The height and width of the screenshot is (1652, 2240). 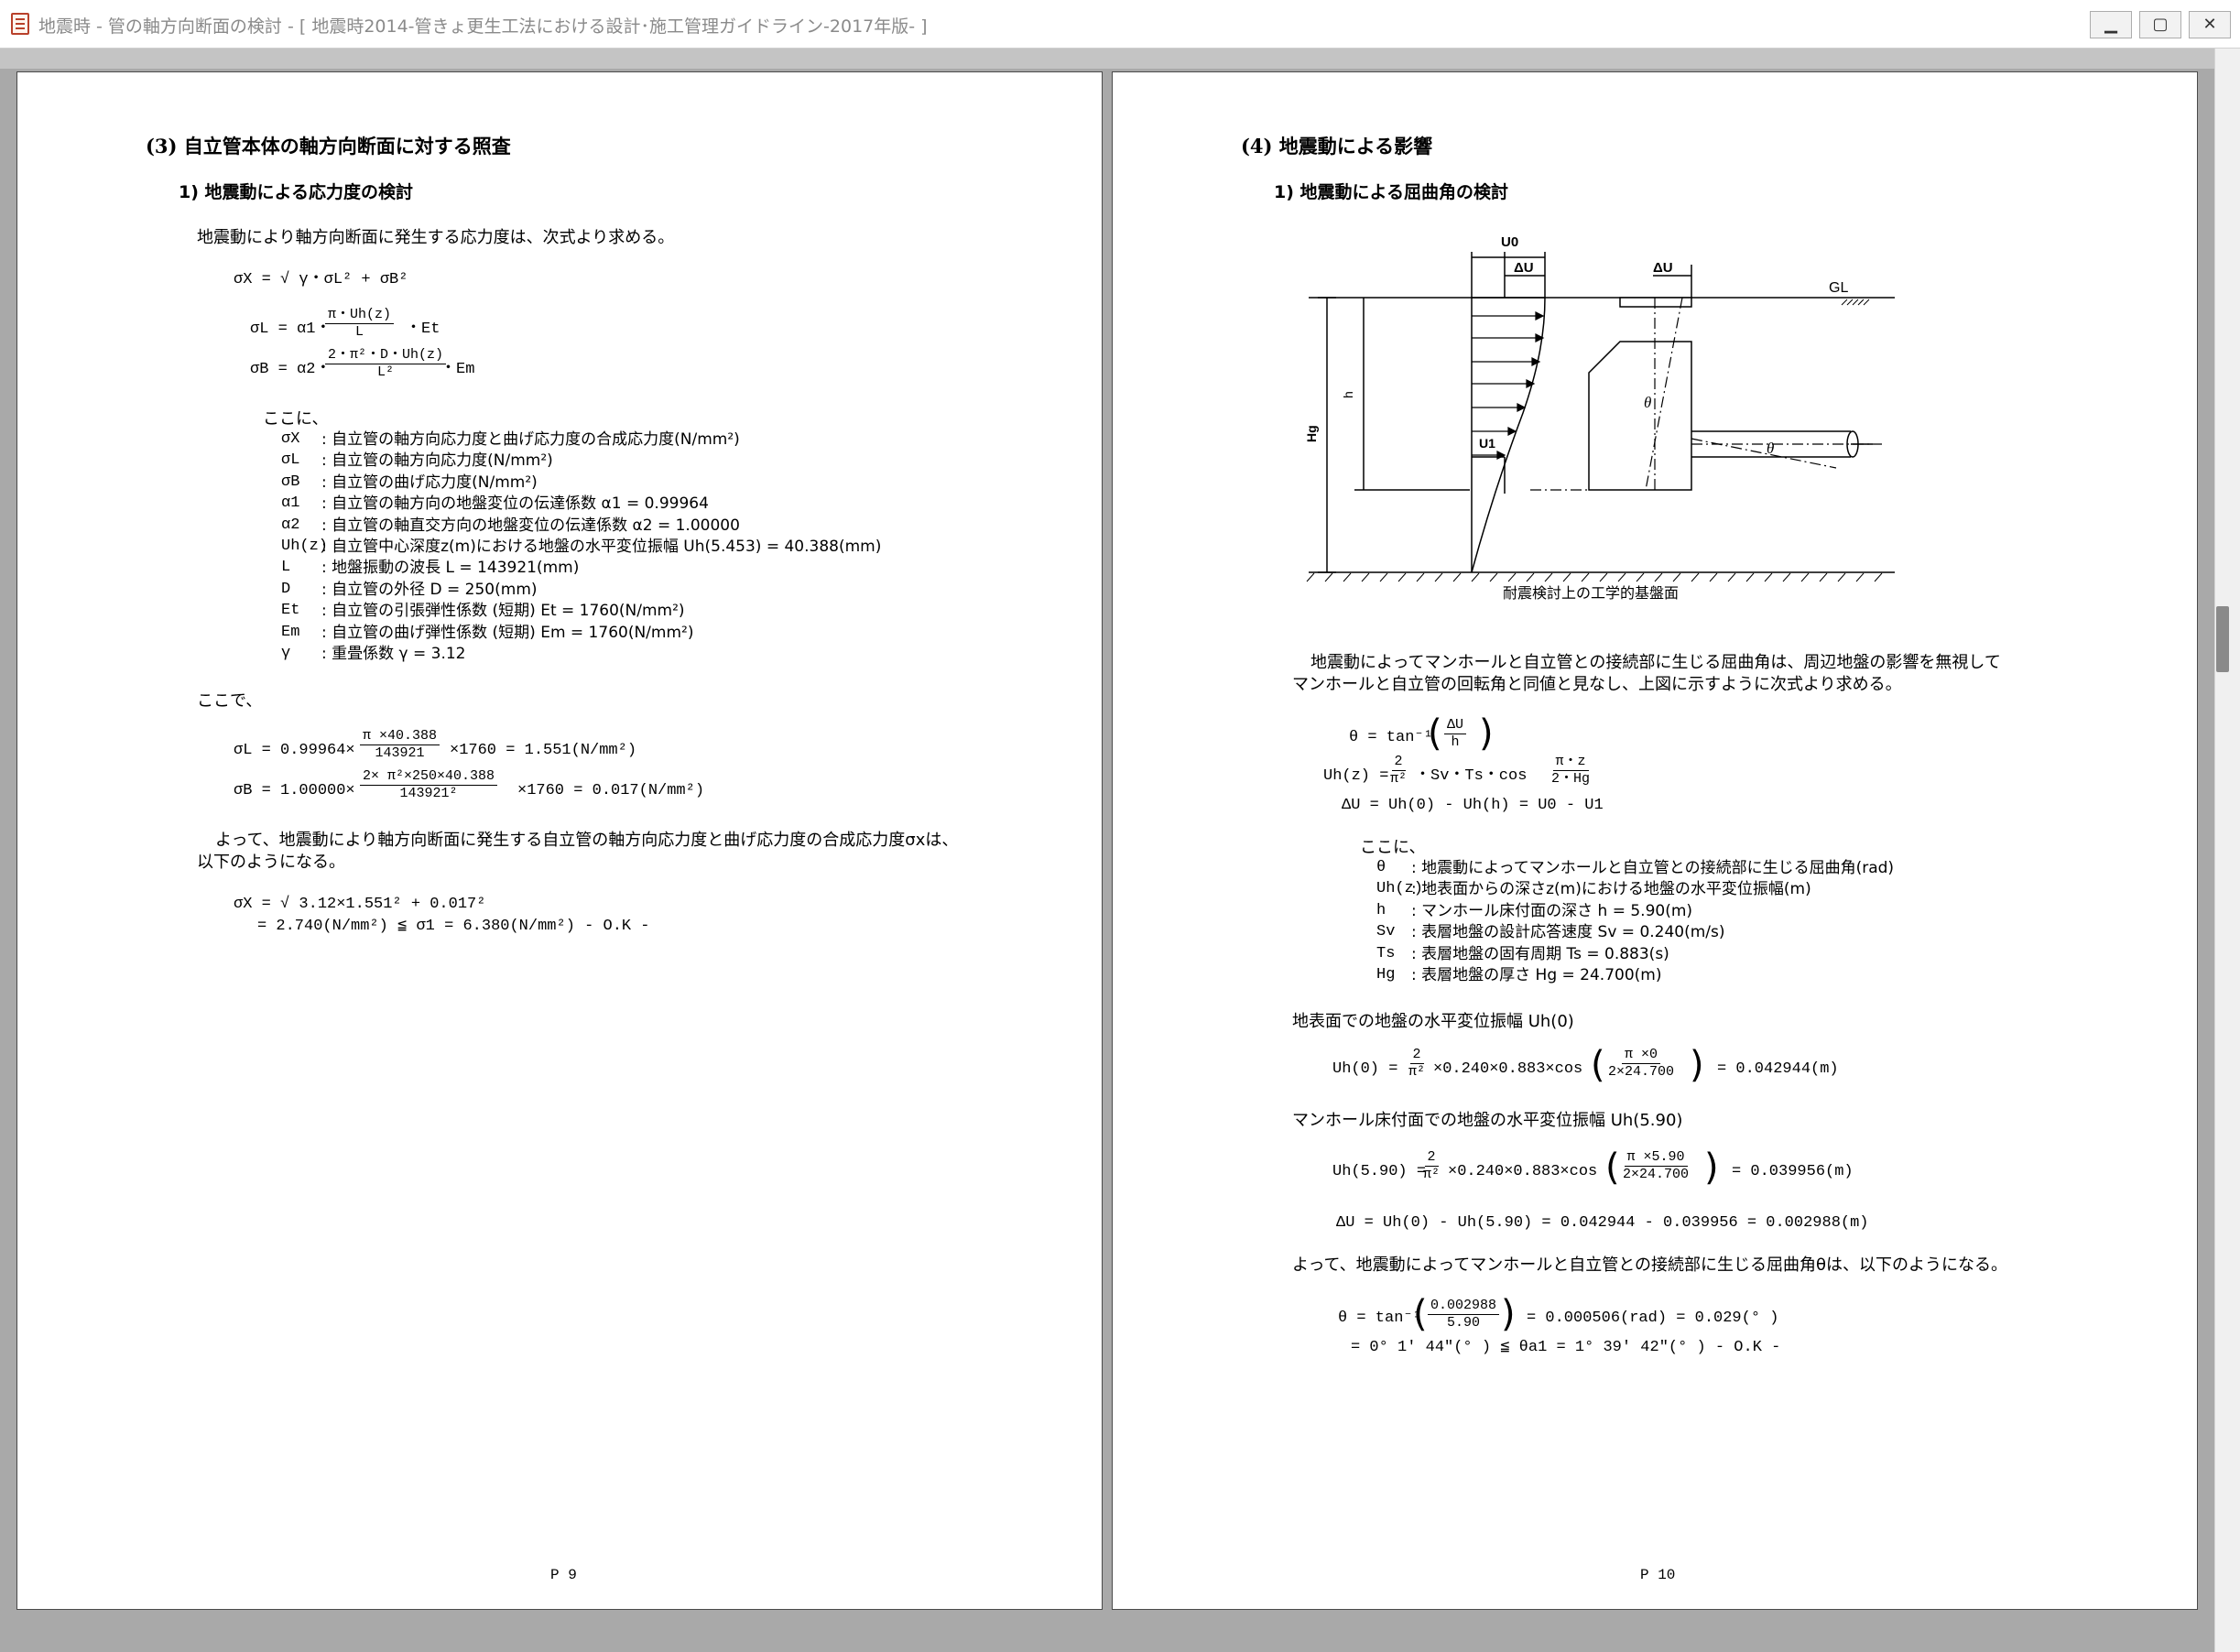 I want to click on fraction-denominator: 5.90, so click(x=1464, y=1323).